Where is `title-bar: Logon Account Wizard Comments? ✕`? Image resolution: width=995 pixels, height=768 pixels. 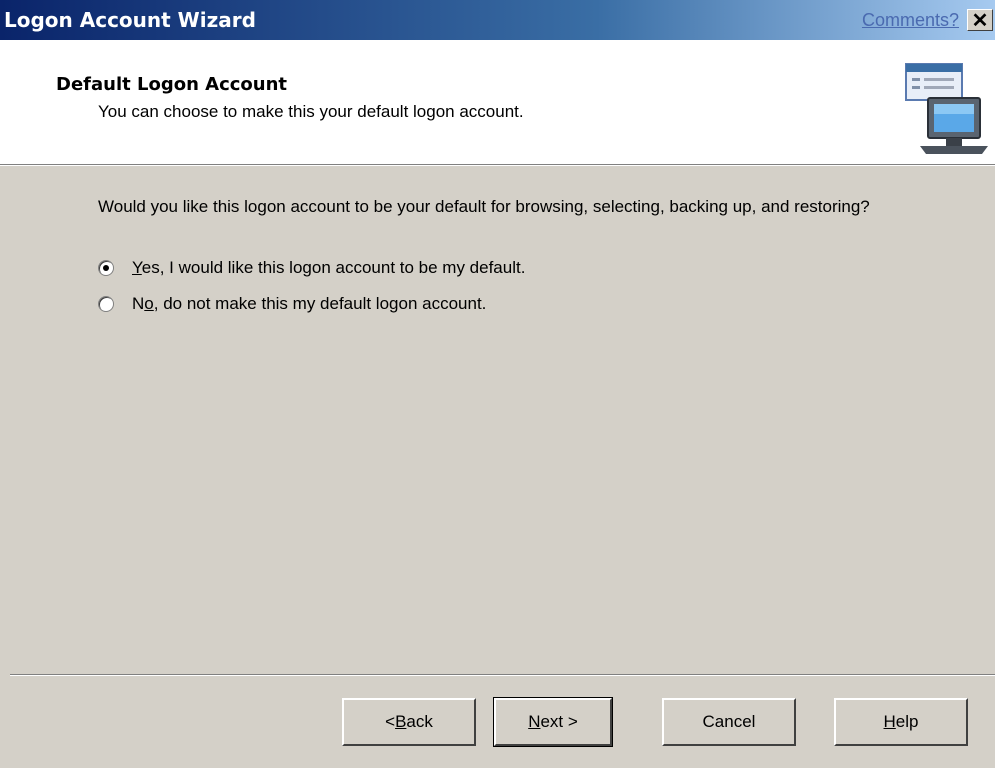
title-bar: Logon Account Wizard Comments? ✕ is located at coordinates (497, 20).